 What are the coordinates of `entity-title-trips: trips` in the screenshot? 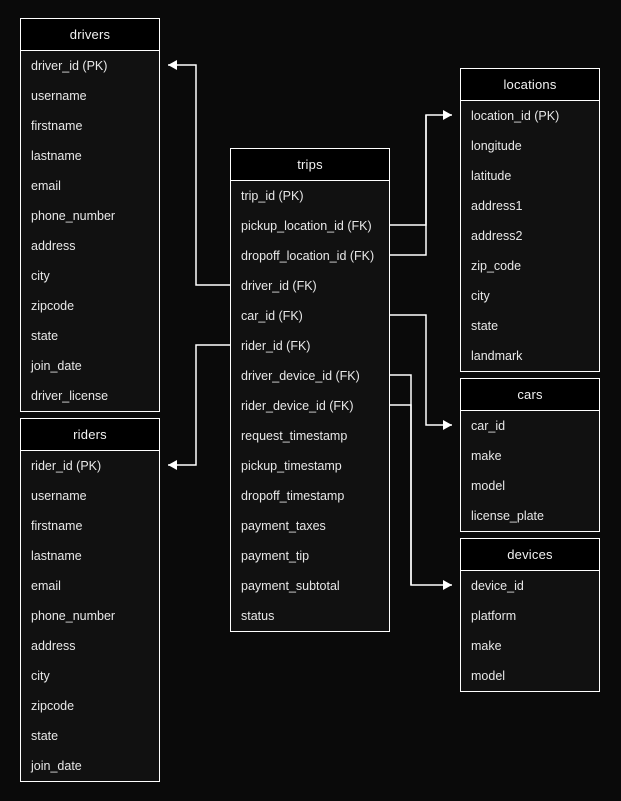 It's located at (310, 165).